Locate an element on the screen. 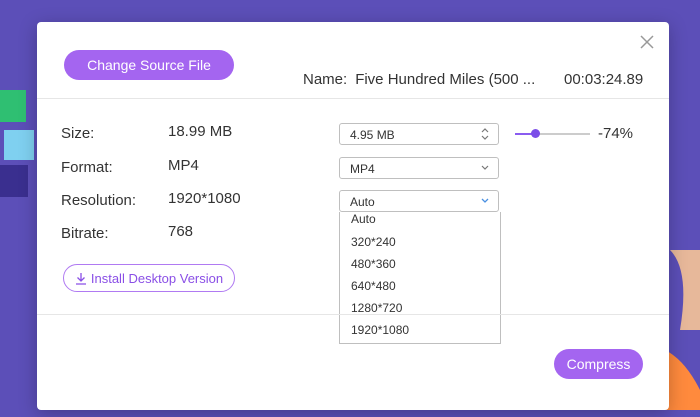 The height and width of the screenshot is (417, 700). format-value: MP4 is located at coordinates (183, 165).